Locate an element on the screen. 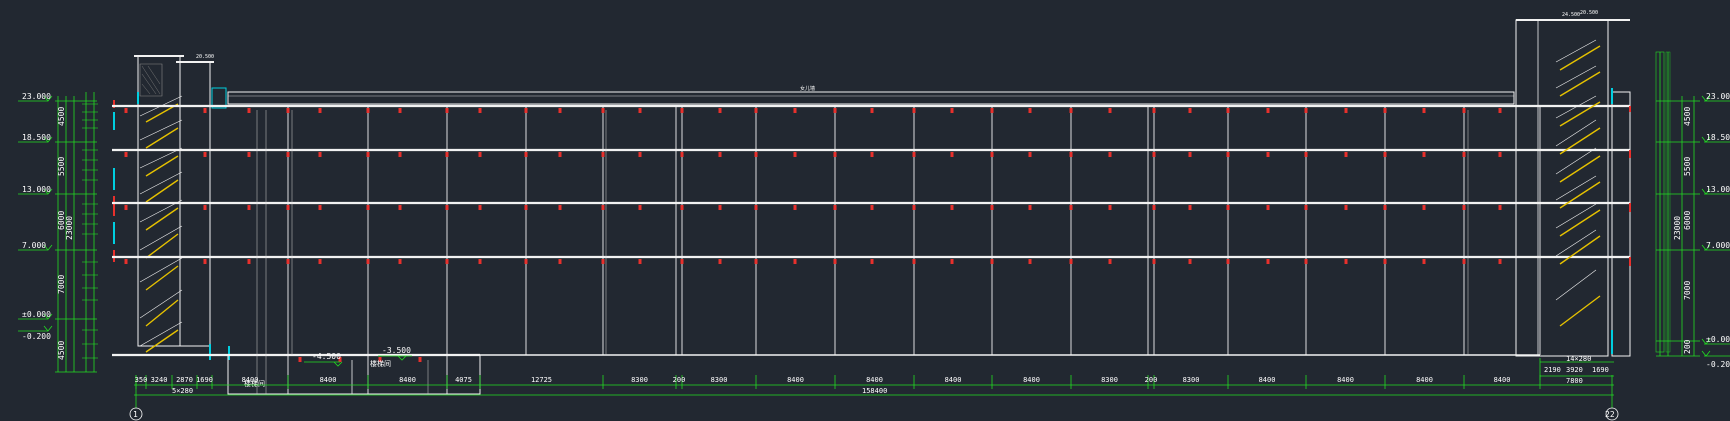 This screenshot has width=1730, height=421. left-level-labels: 23.000 18.500 13.000 7.000 ±0.000 -0.200 is located at coordinates (36, 216).